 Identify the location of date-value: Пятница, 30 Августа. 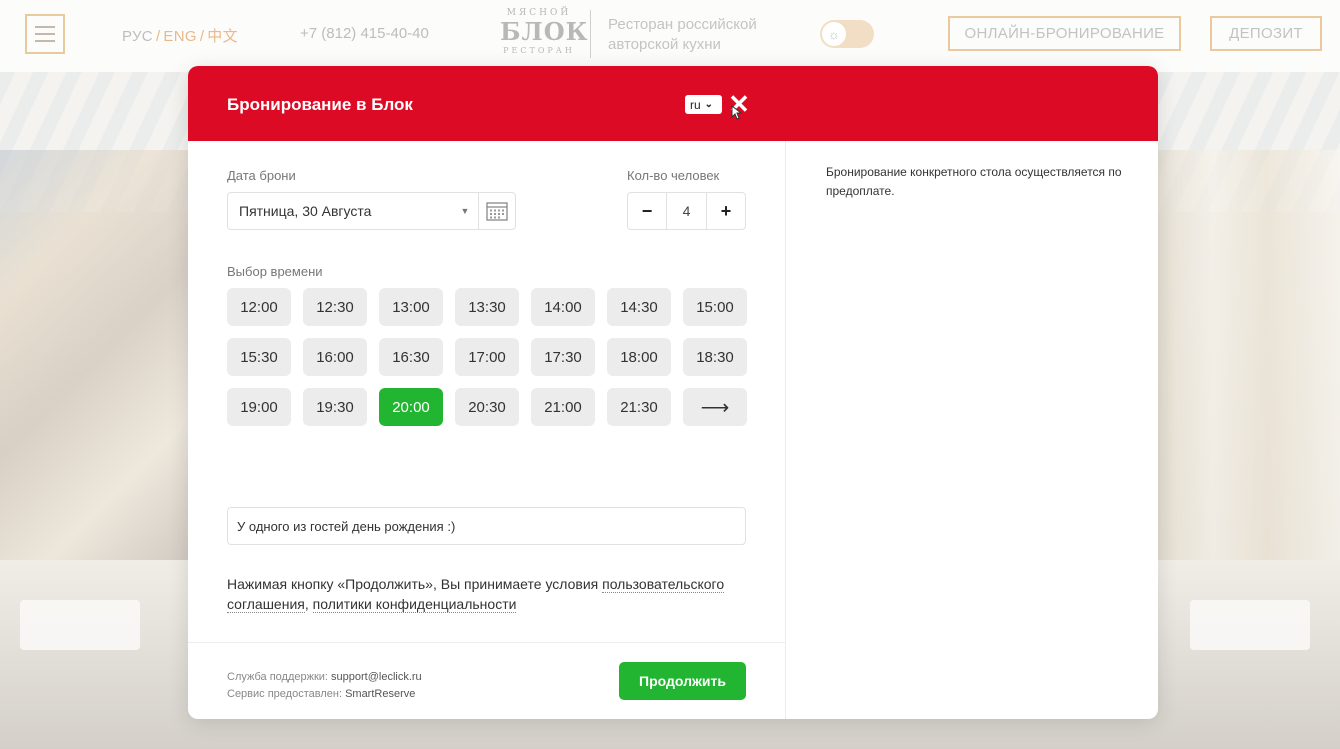
(305, 211).